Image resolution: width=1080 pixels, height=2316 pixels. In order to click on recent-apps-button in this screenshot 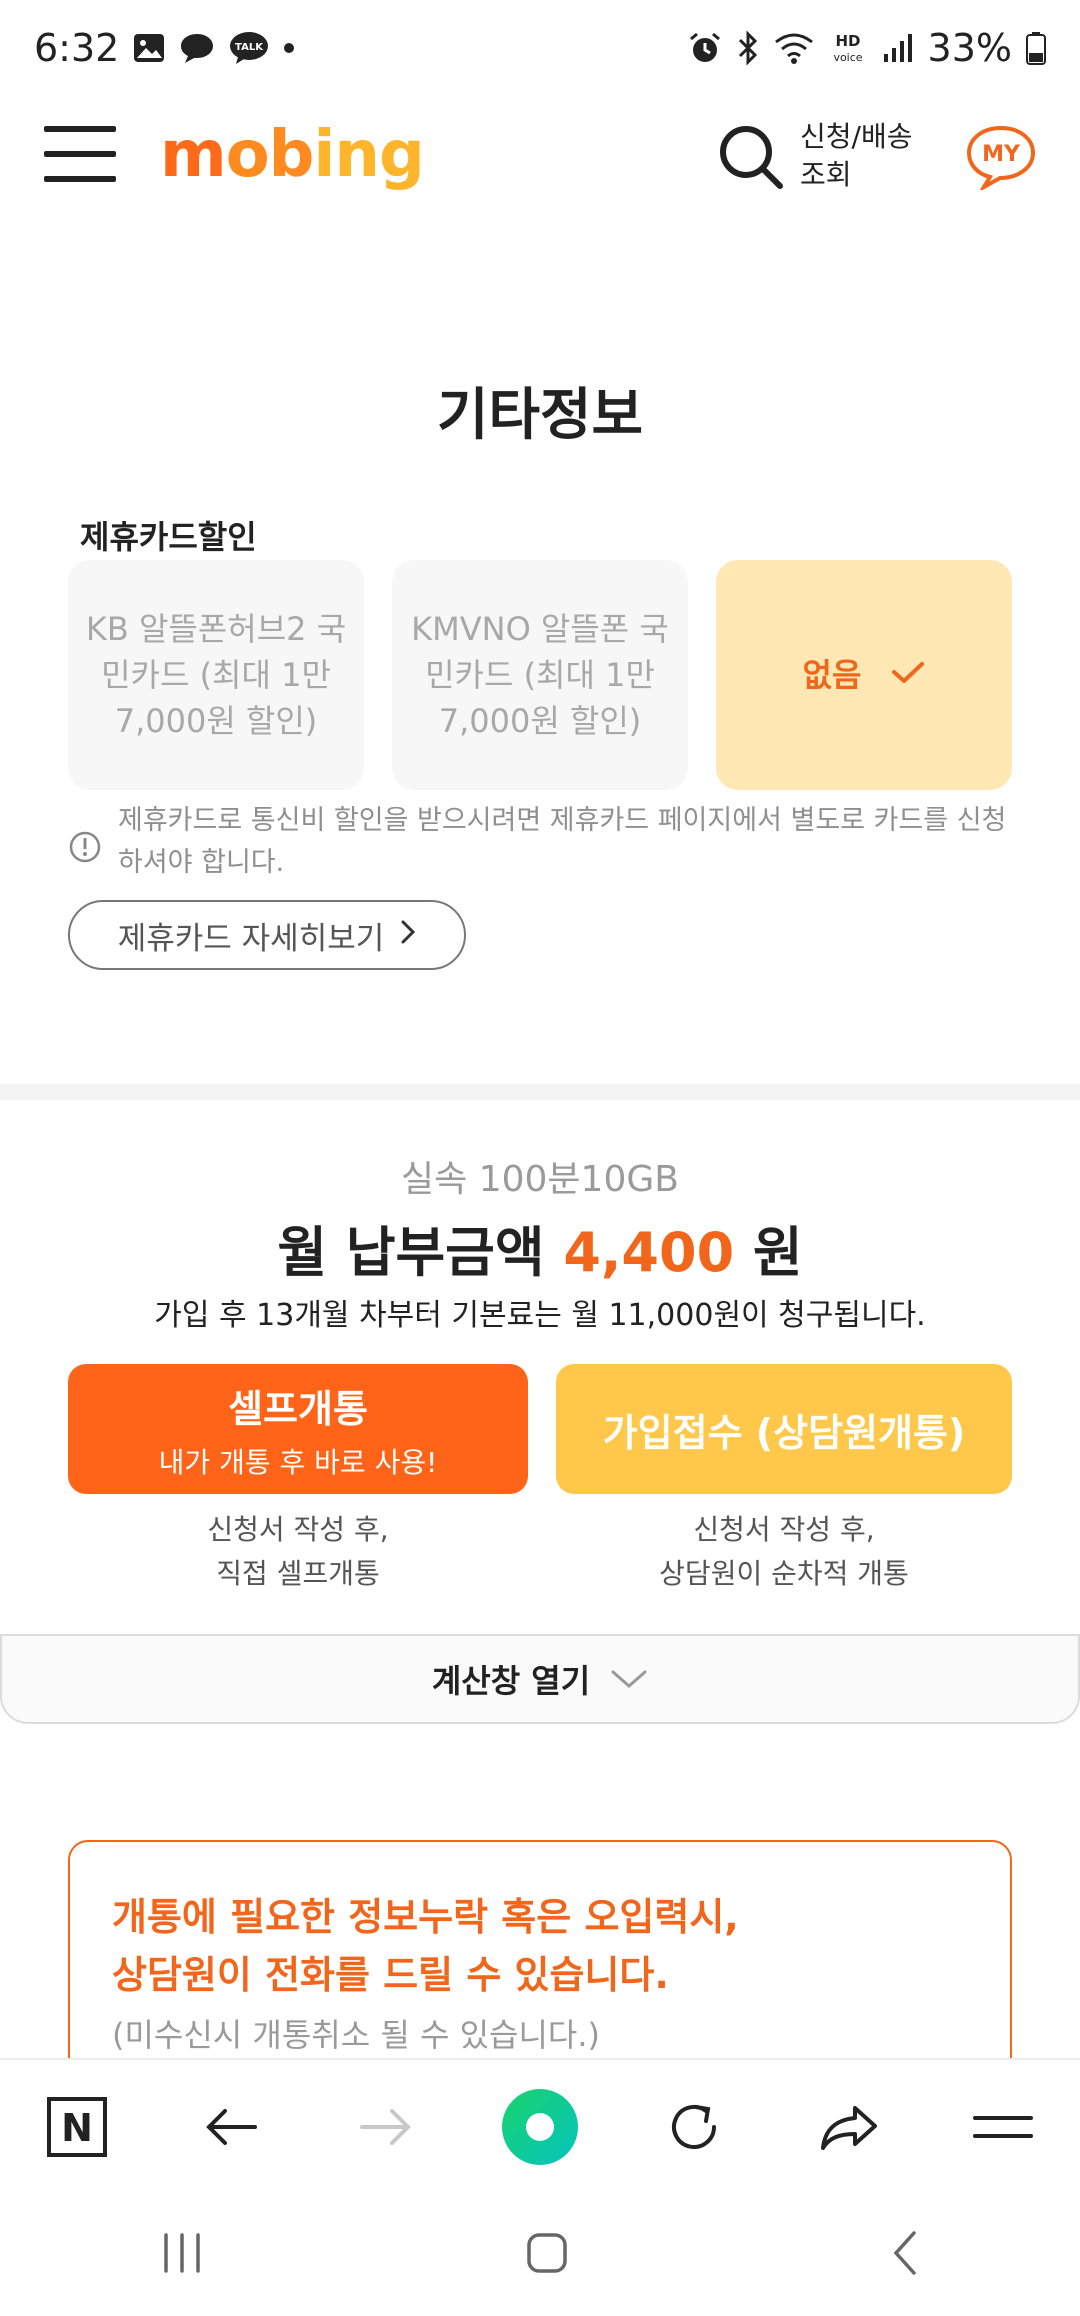, I will do `click(182, 2255)`.